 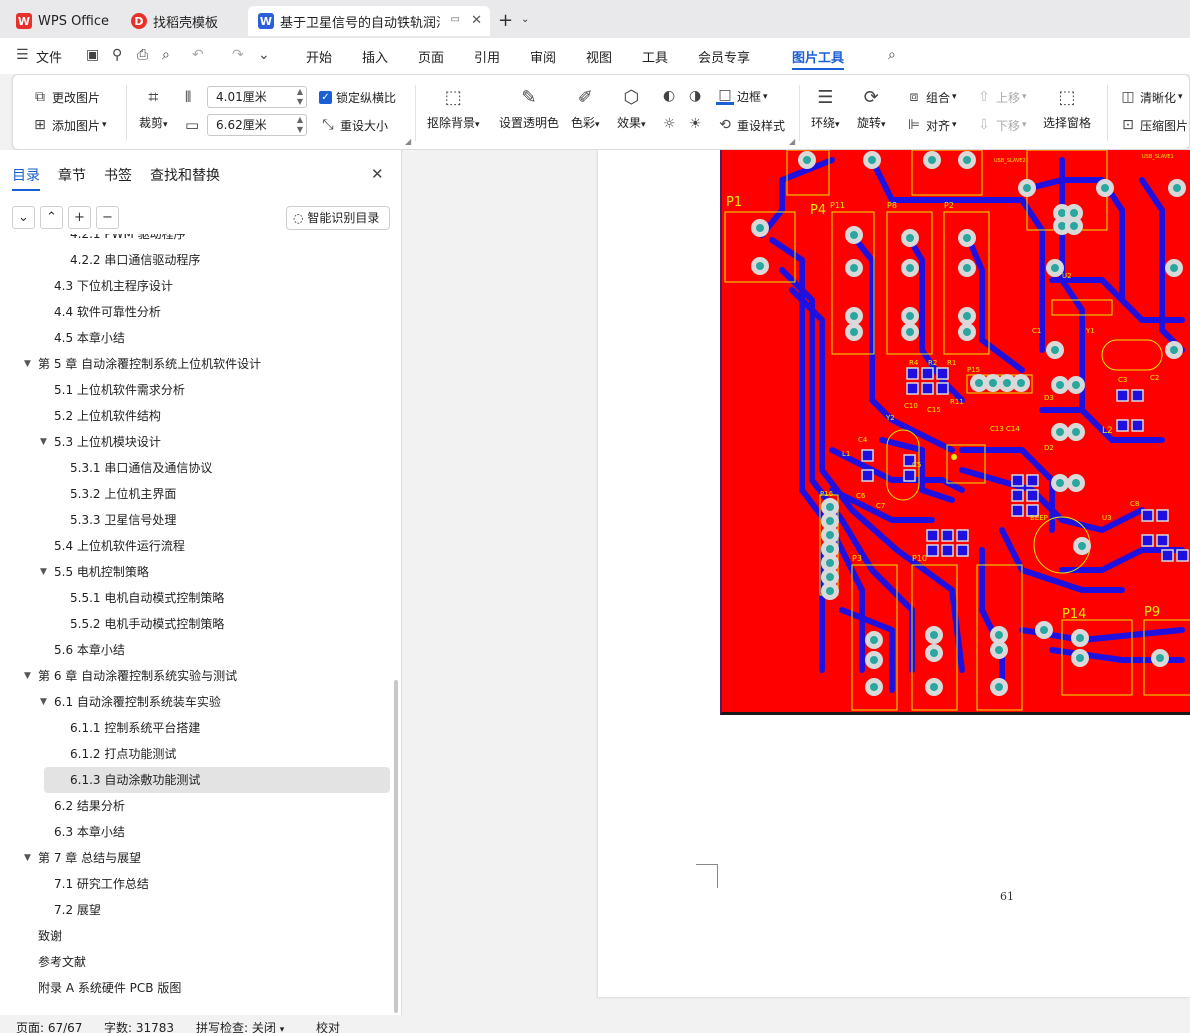 I want to click on status-proofread: 校对, so click(x=328, y=1026).